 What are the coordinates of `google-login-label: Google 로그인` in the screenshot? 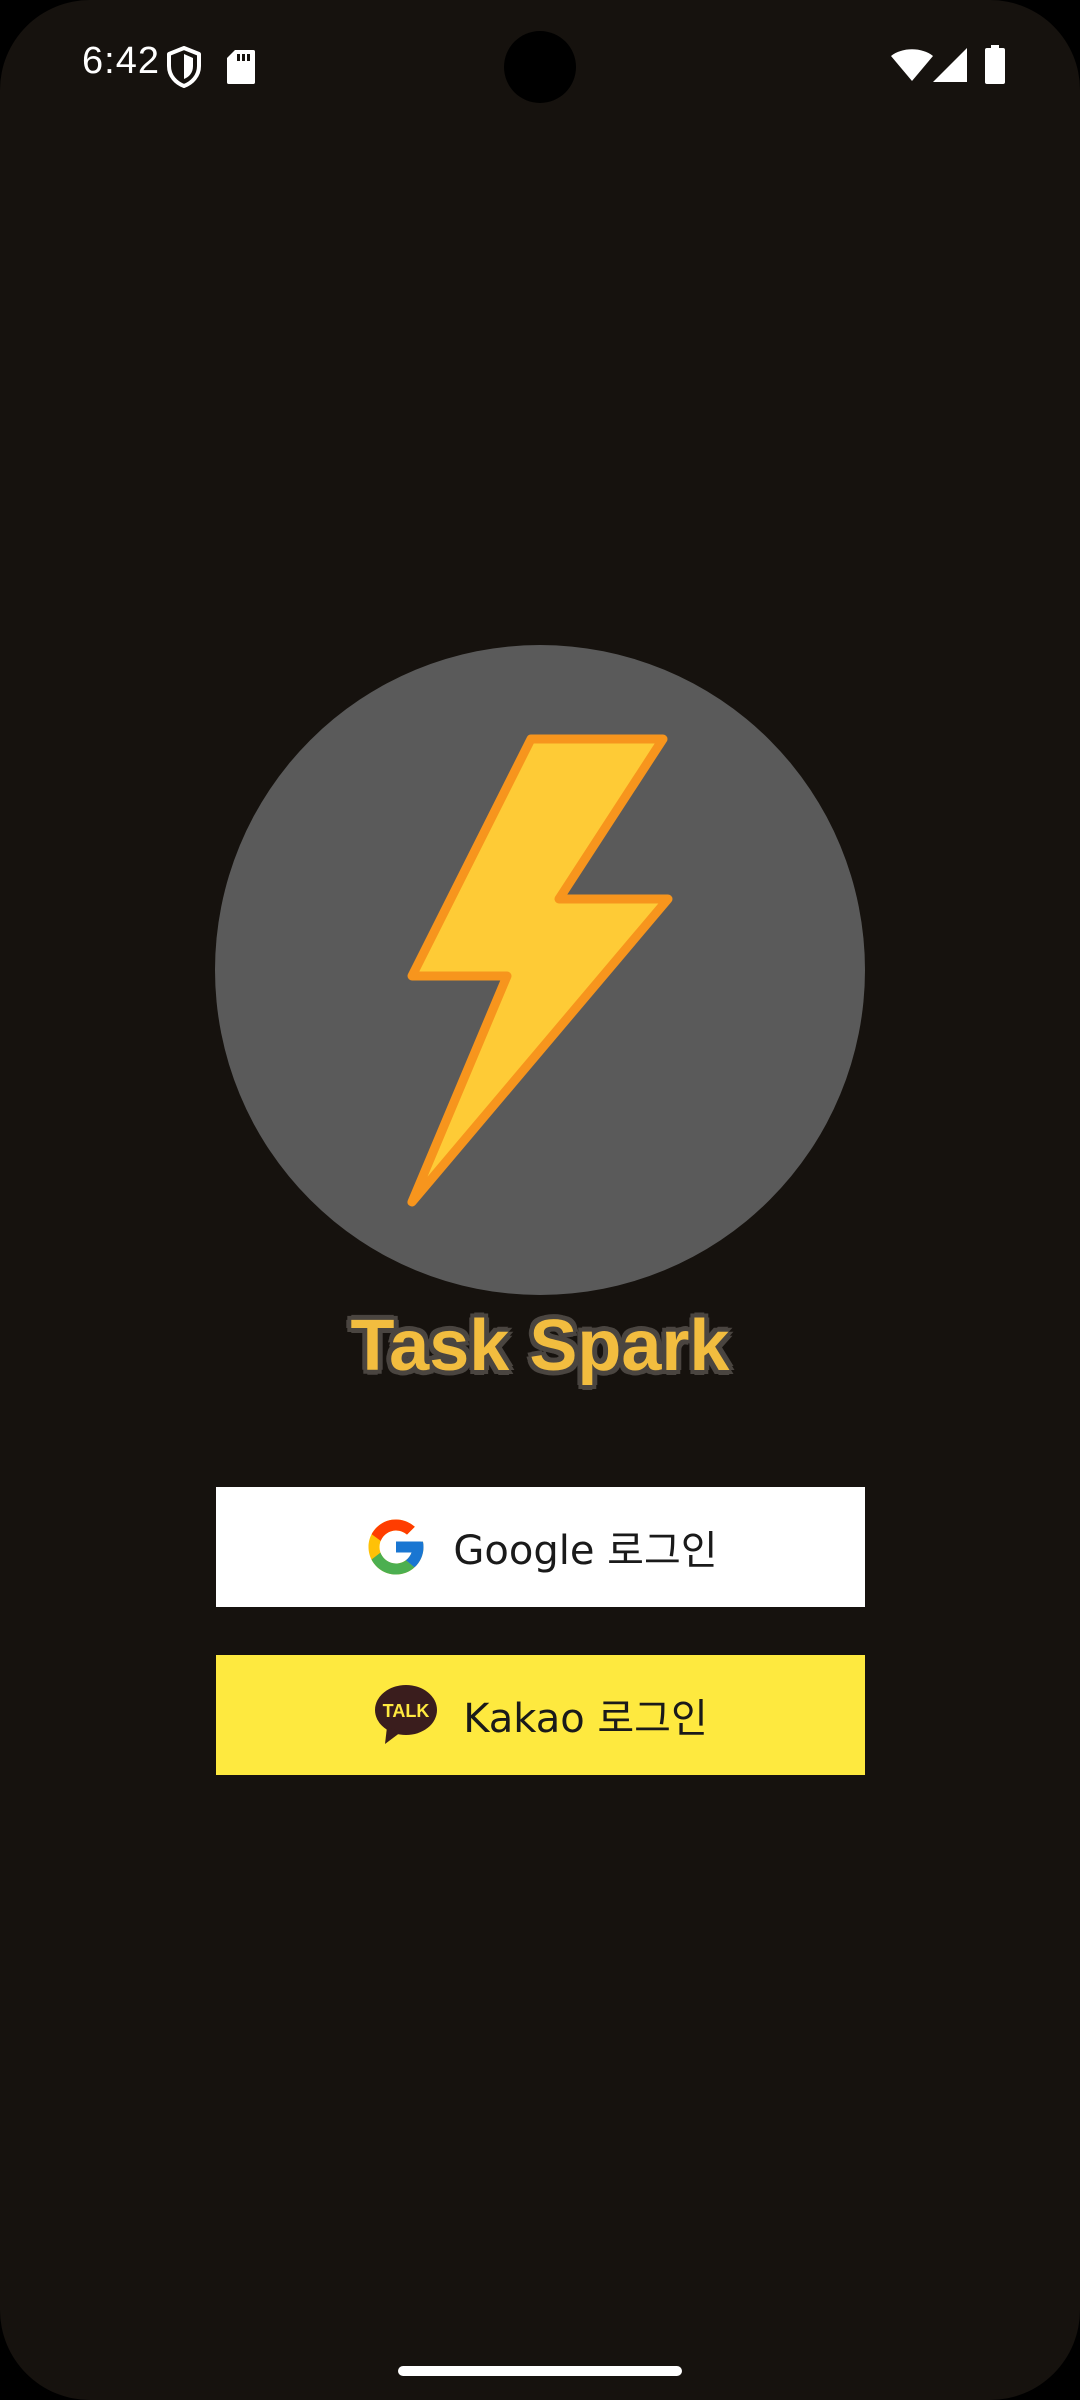 It's located at (585, 1551).